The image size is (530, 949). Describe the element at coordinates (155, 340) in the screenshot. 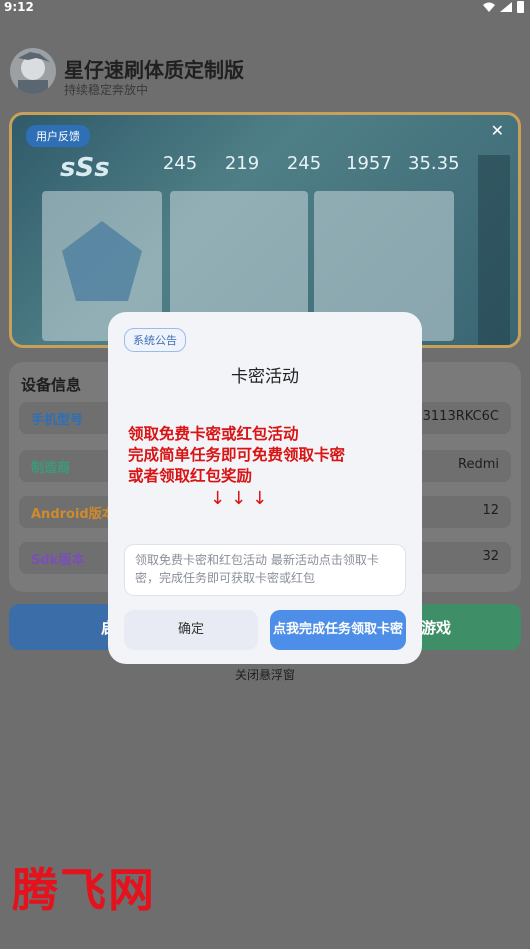

I see `system-announcement-tag: 系统公告` at that location.